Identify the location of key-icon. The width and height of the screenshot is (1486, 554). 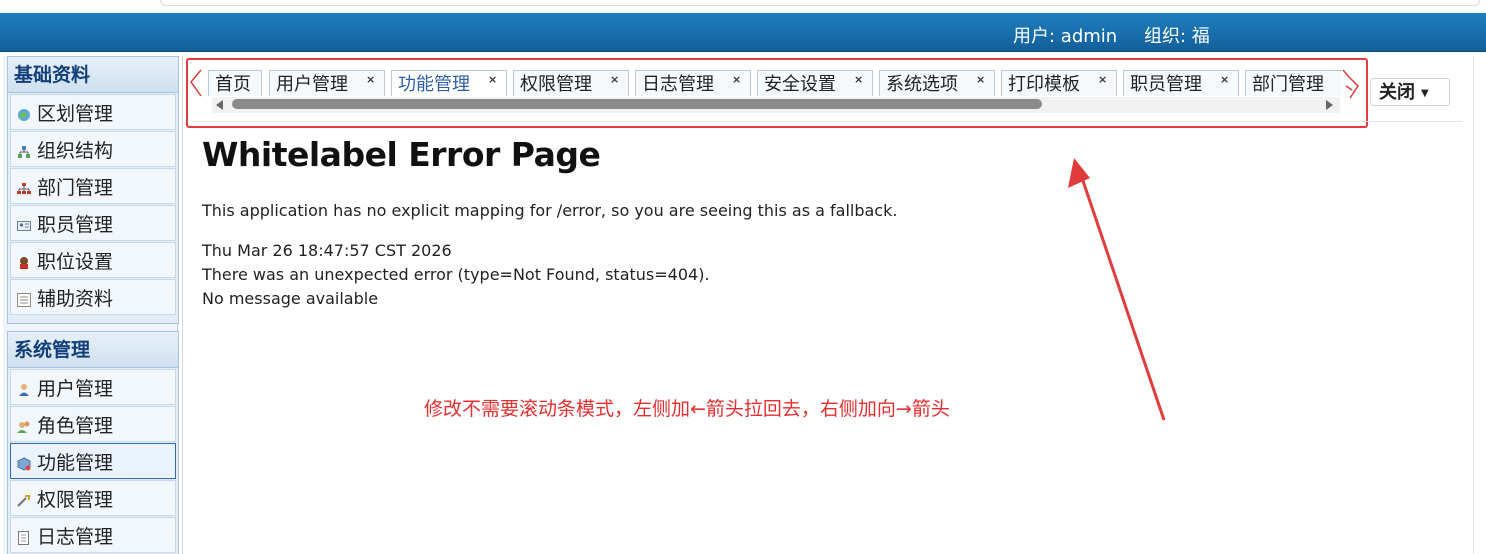
(24, 499).